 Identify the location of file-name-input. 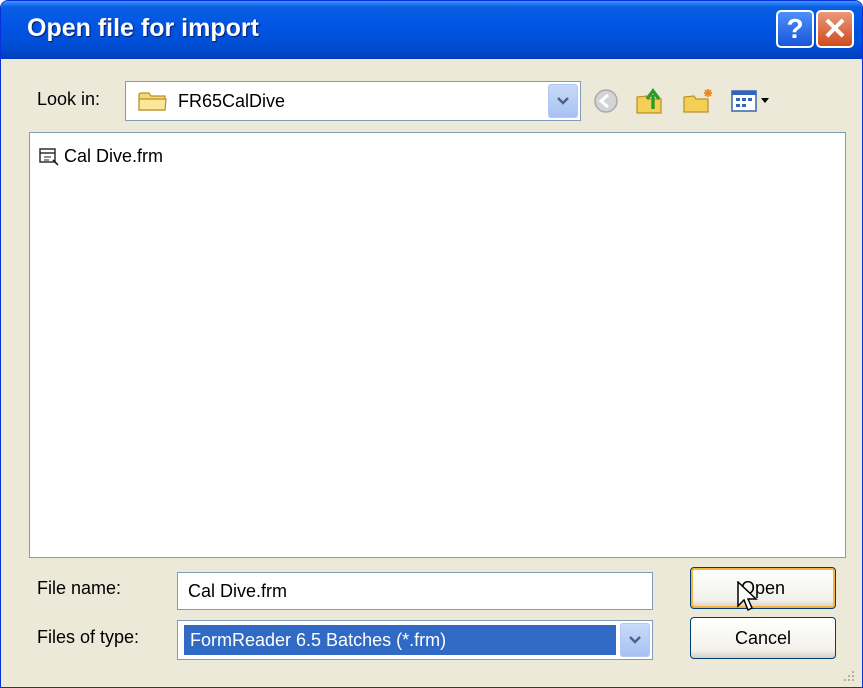
(415, 591).